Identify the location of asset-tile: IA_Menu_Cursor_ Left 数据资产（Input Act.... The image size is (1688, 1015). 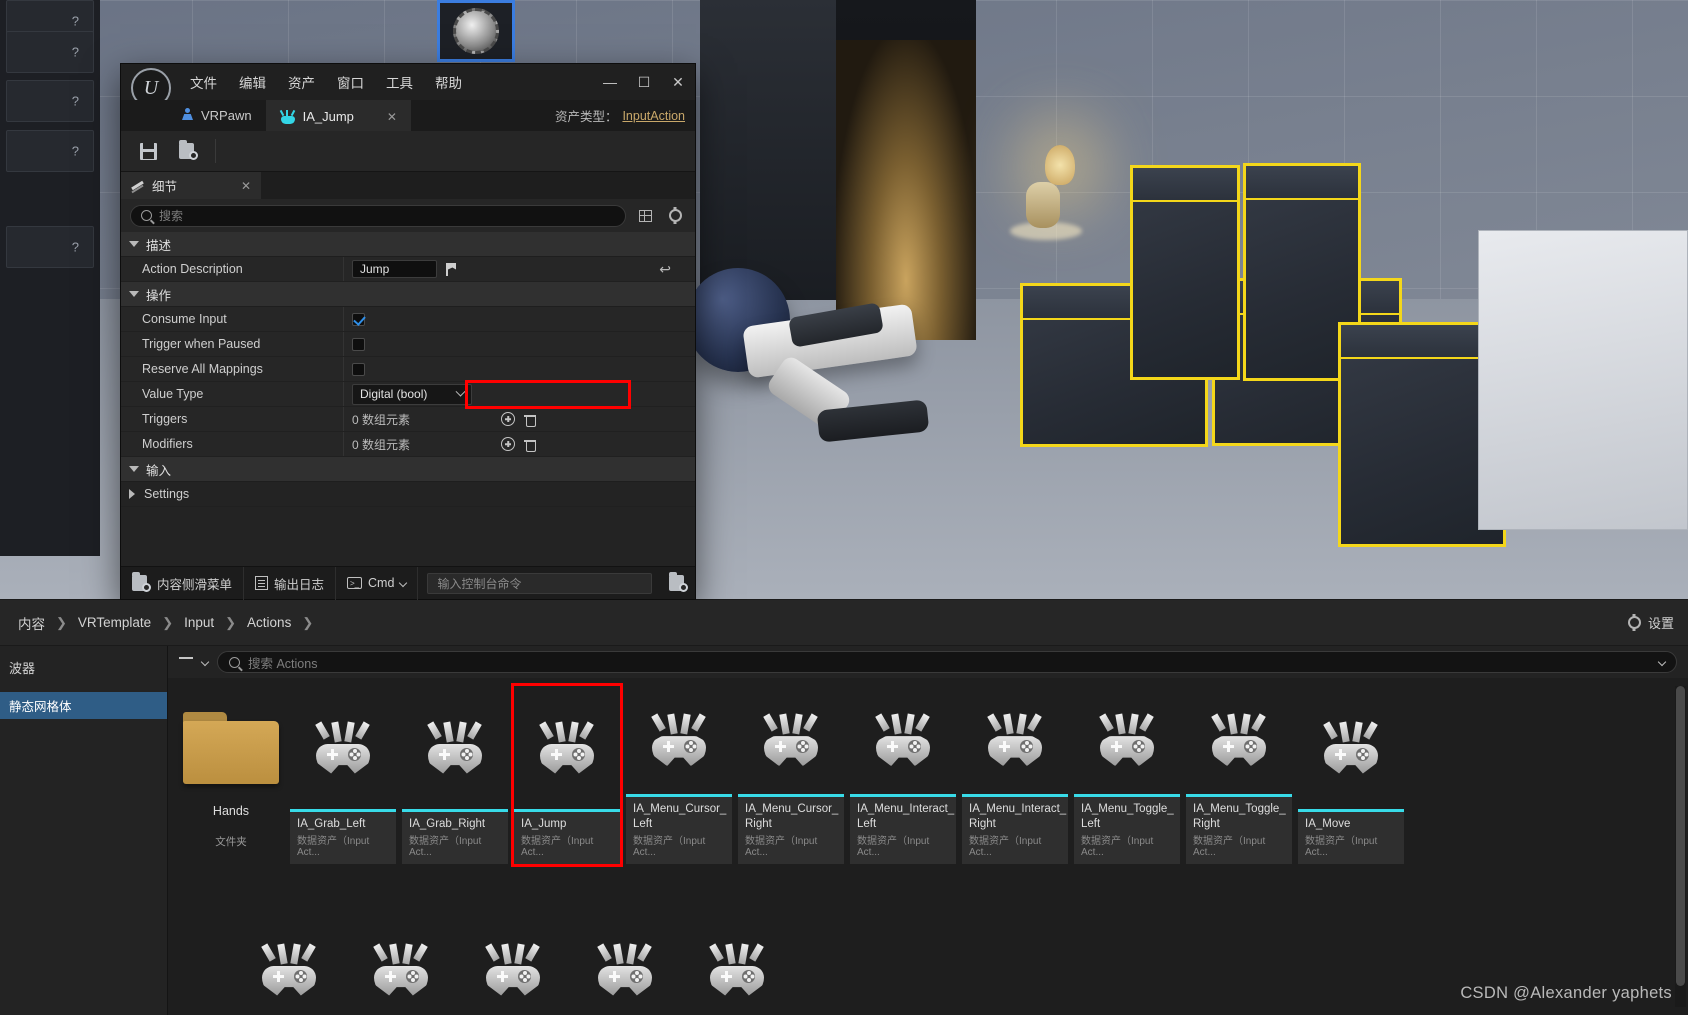
(679, 775).